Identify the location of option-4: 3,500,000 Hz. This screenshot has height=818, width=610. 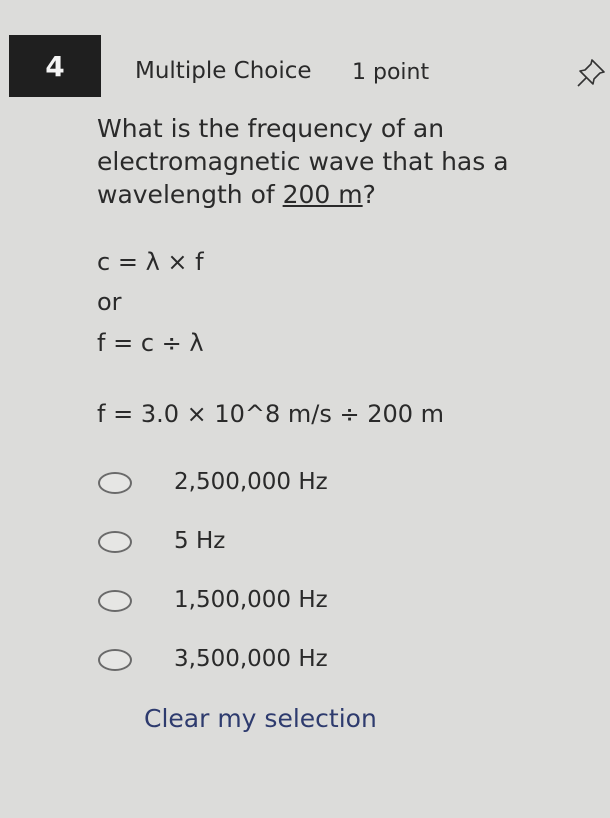
(213, 660).